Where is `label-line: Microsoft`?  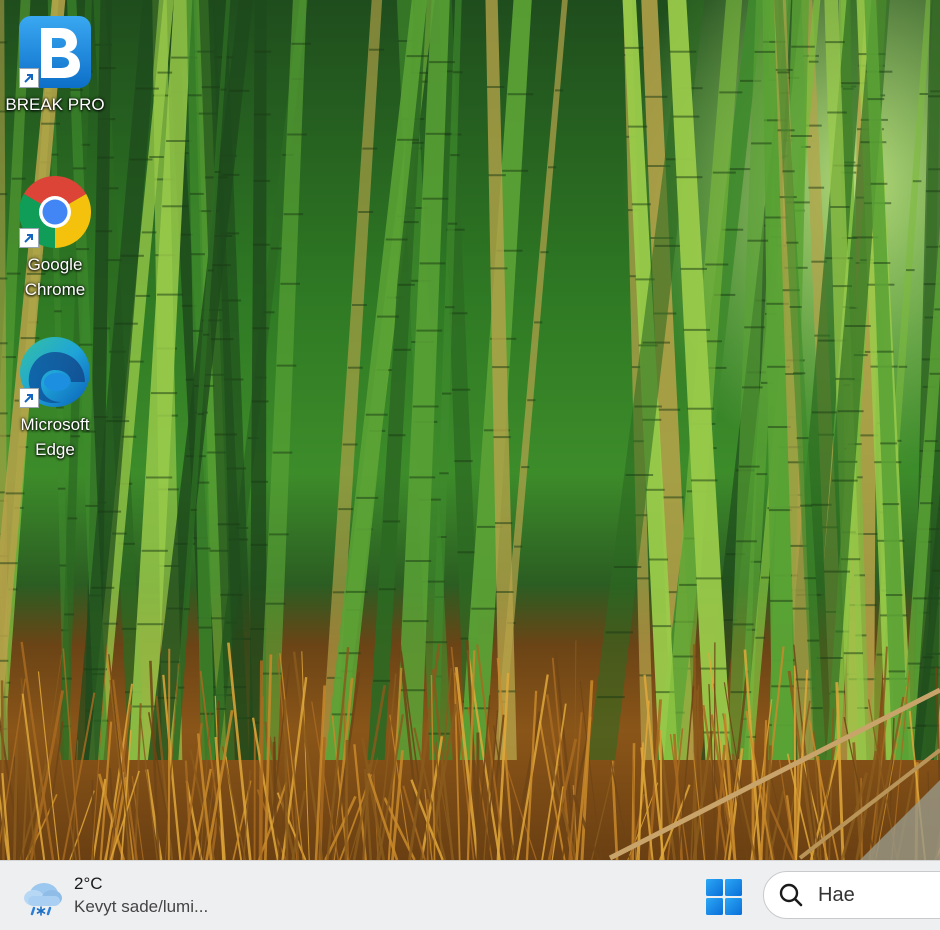 label-line: Microsoft is located at coordinates (55, 424).